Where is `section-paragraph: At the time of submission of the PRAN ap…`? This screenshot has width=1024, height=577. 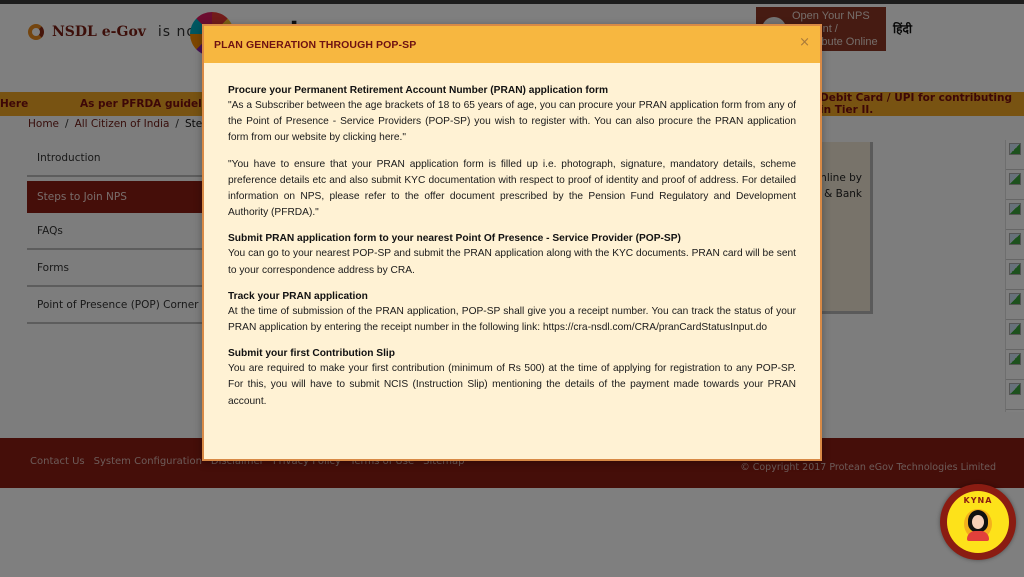
section-paragraph: At the time of submission of the PRAN ap… is located at coordinates (512, 319).